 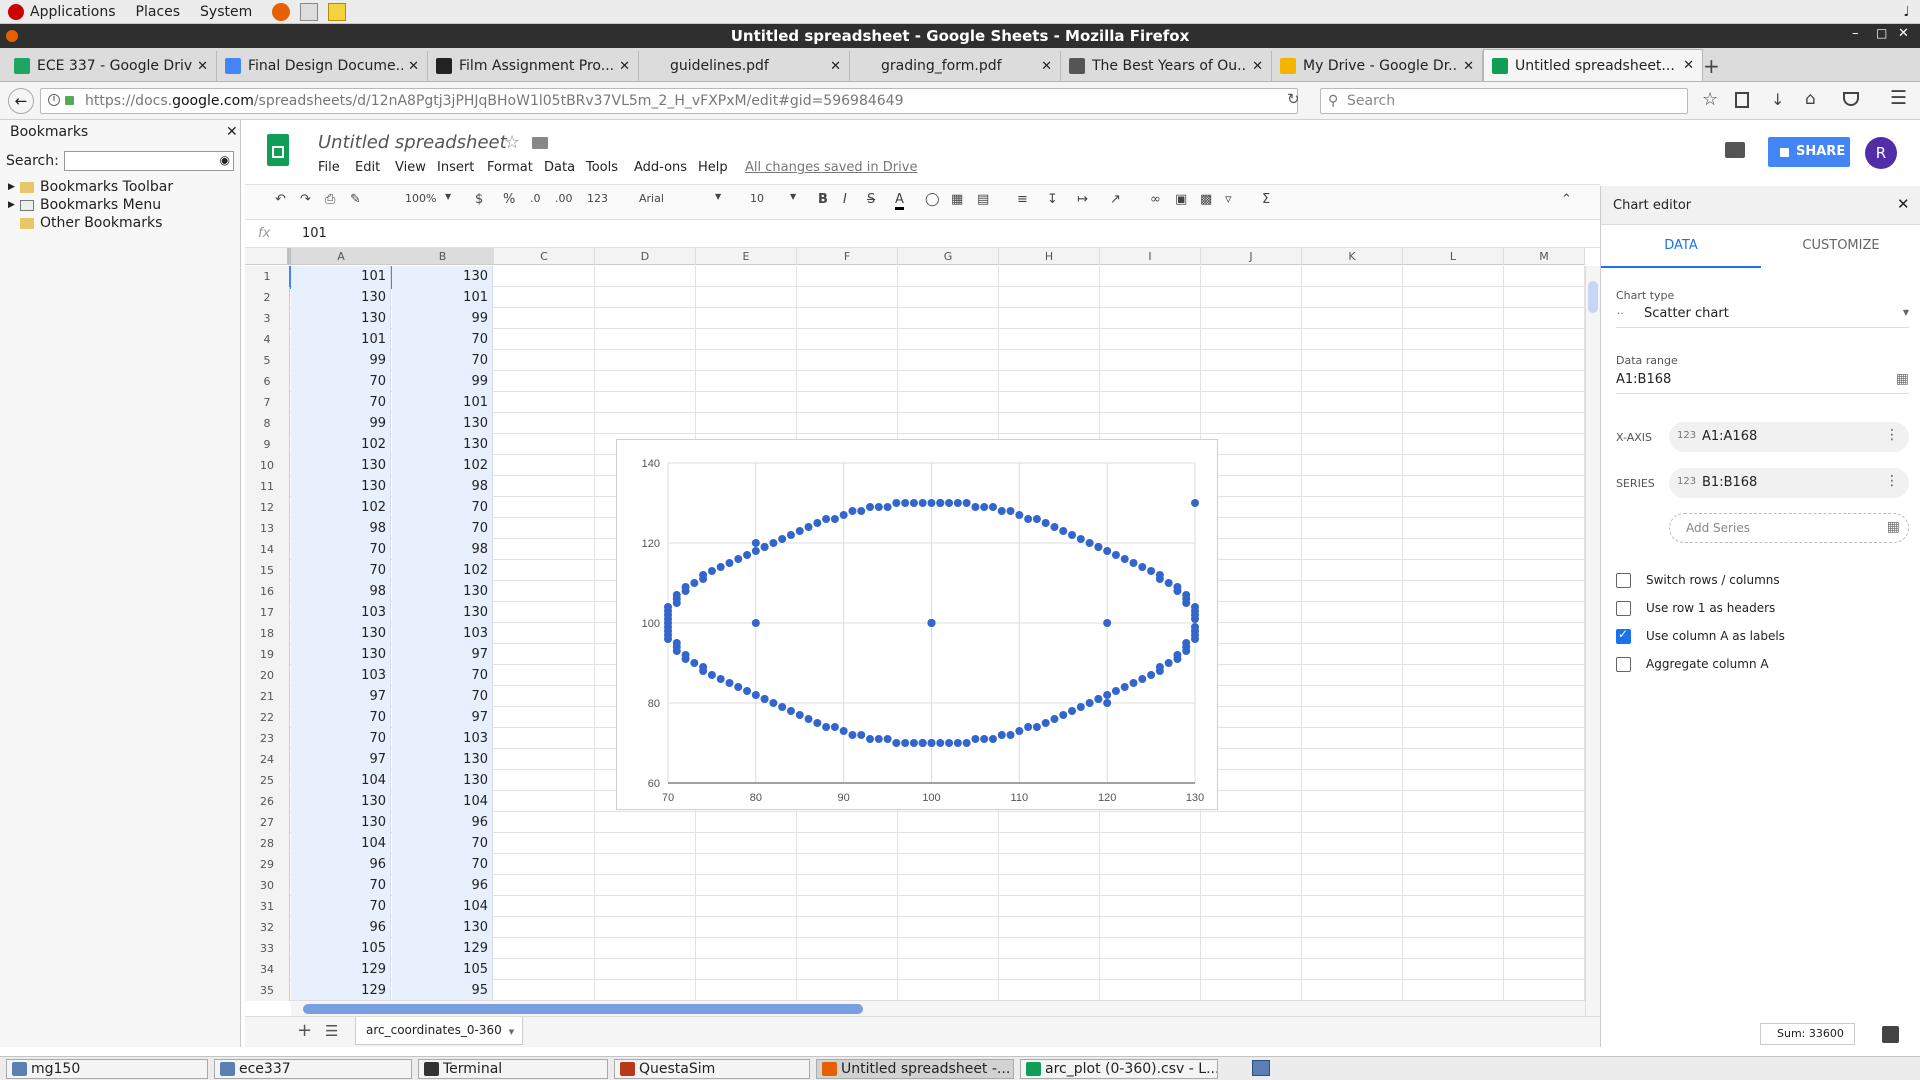 What do you see at coordinates (443, 256) in the screenshot?
I see `column-header: B` at bounding box center [443, 256].